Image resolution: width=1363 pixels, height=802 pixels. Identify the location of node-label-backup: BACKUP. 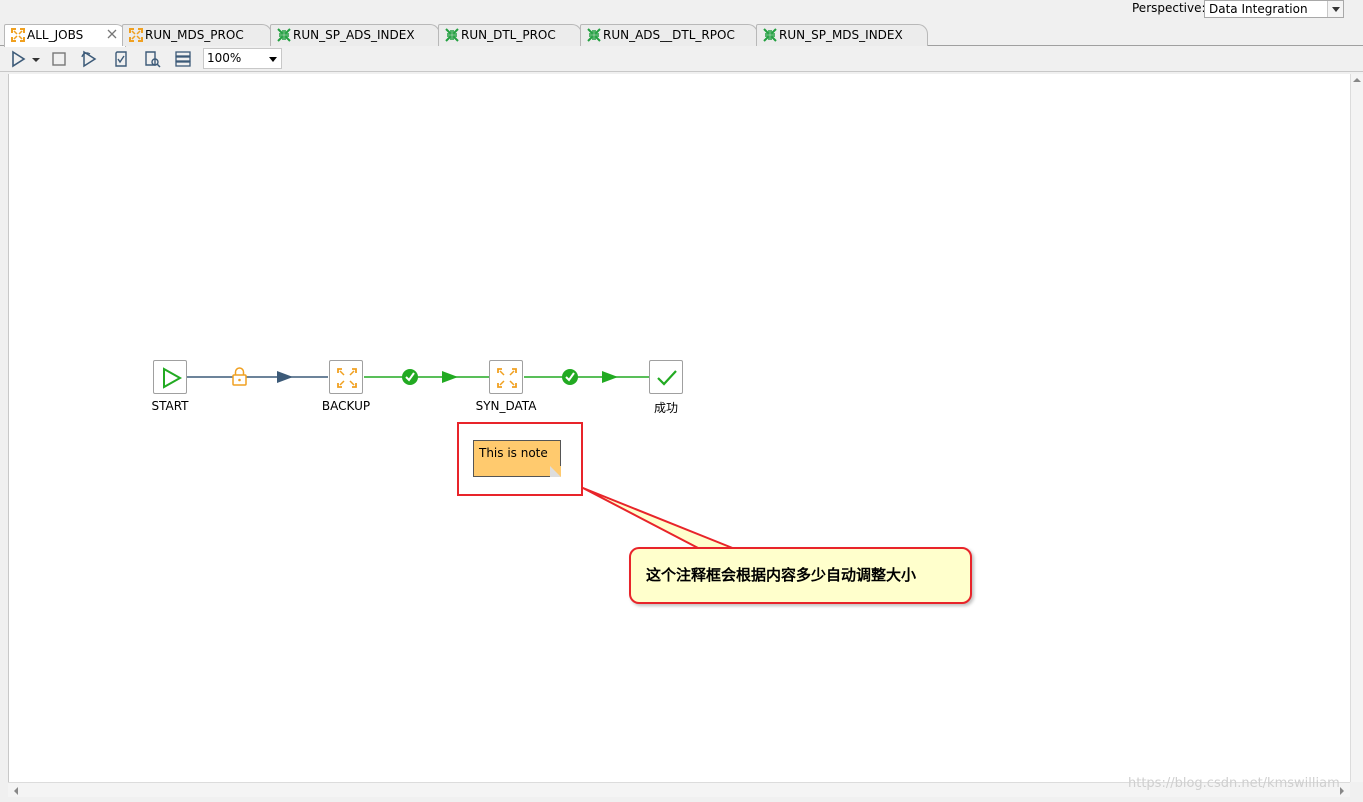
(346, 406).